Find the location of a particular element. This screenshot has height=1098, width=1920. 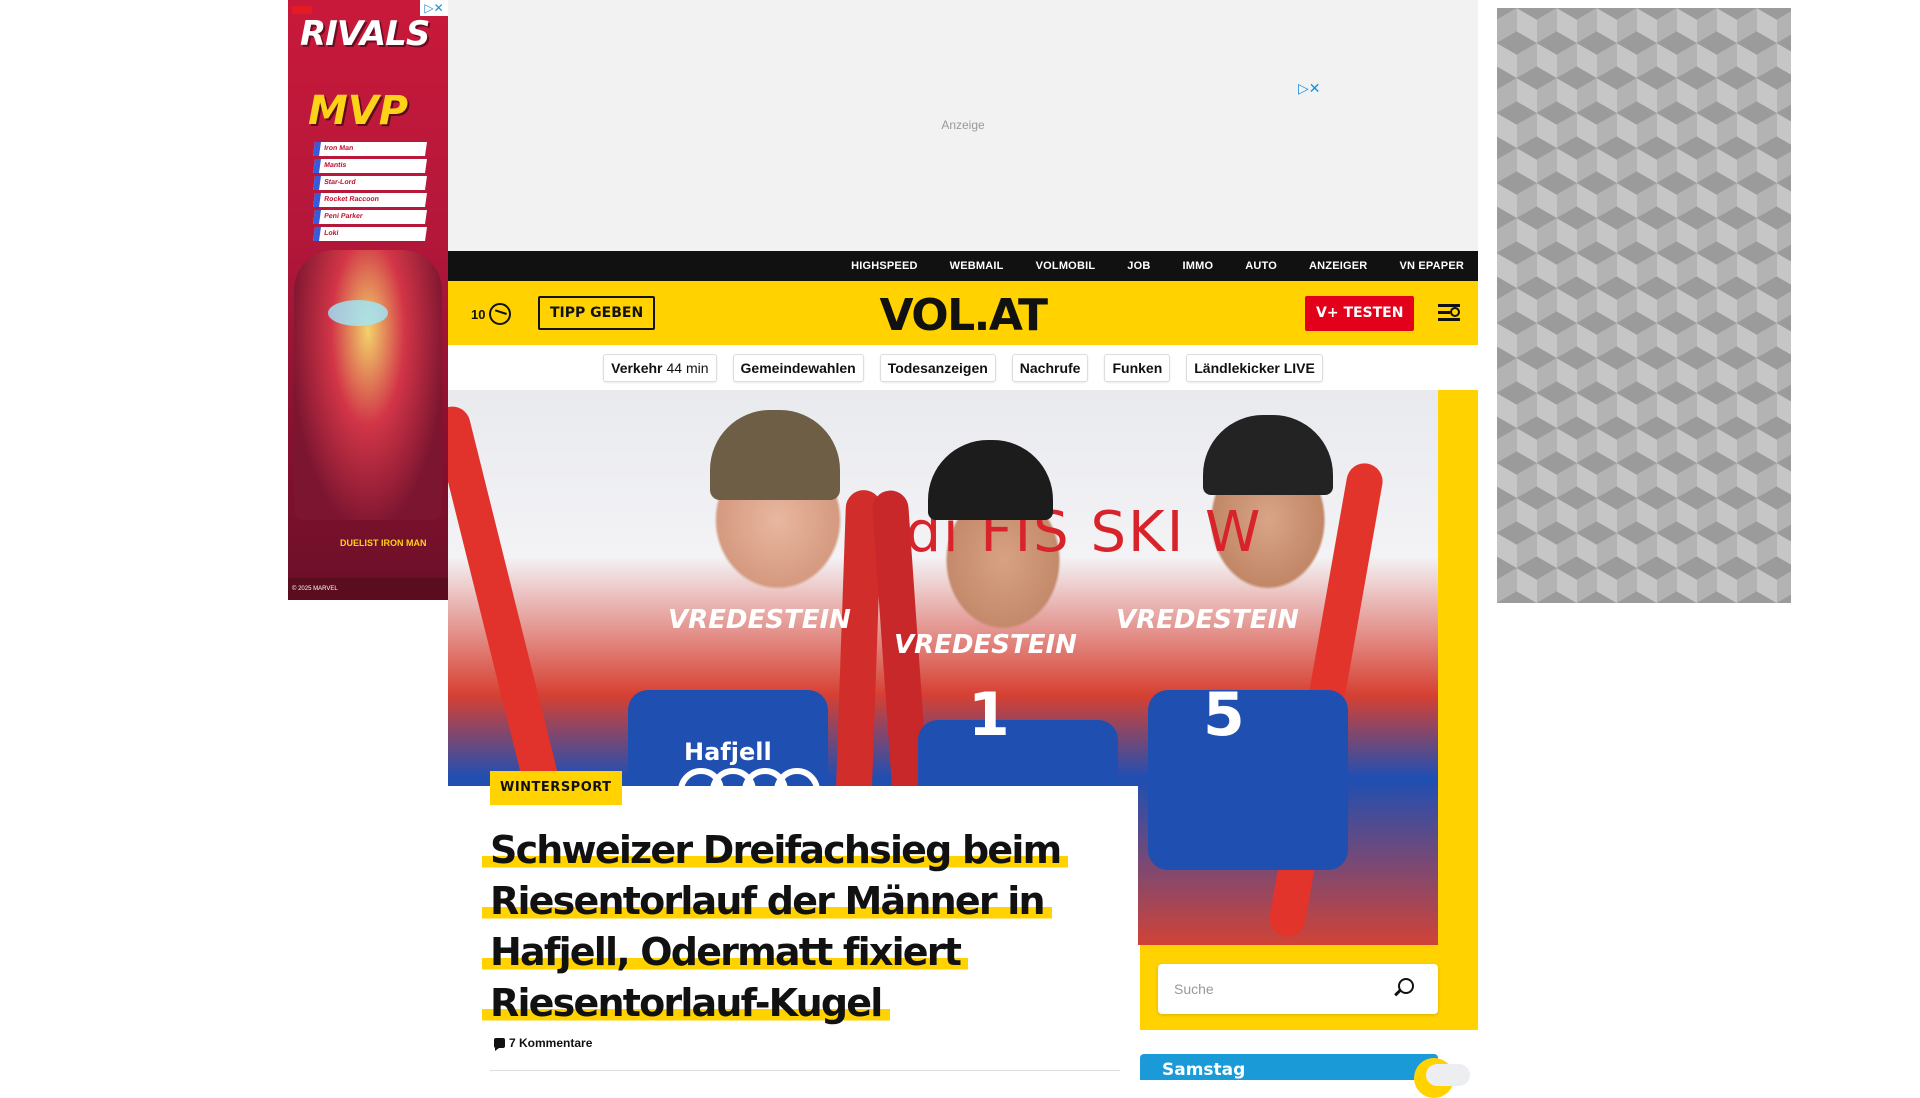

quicklink-laendlekicker-live: Ländlekicker LIVE is located at coordinates (1254, 367).